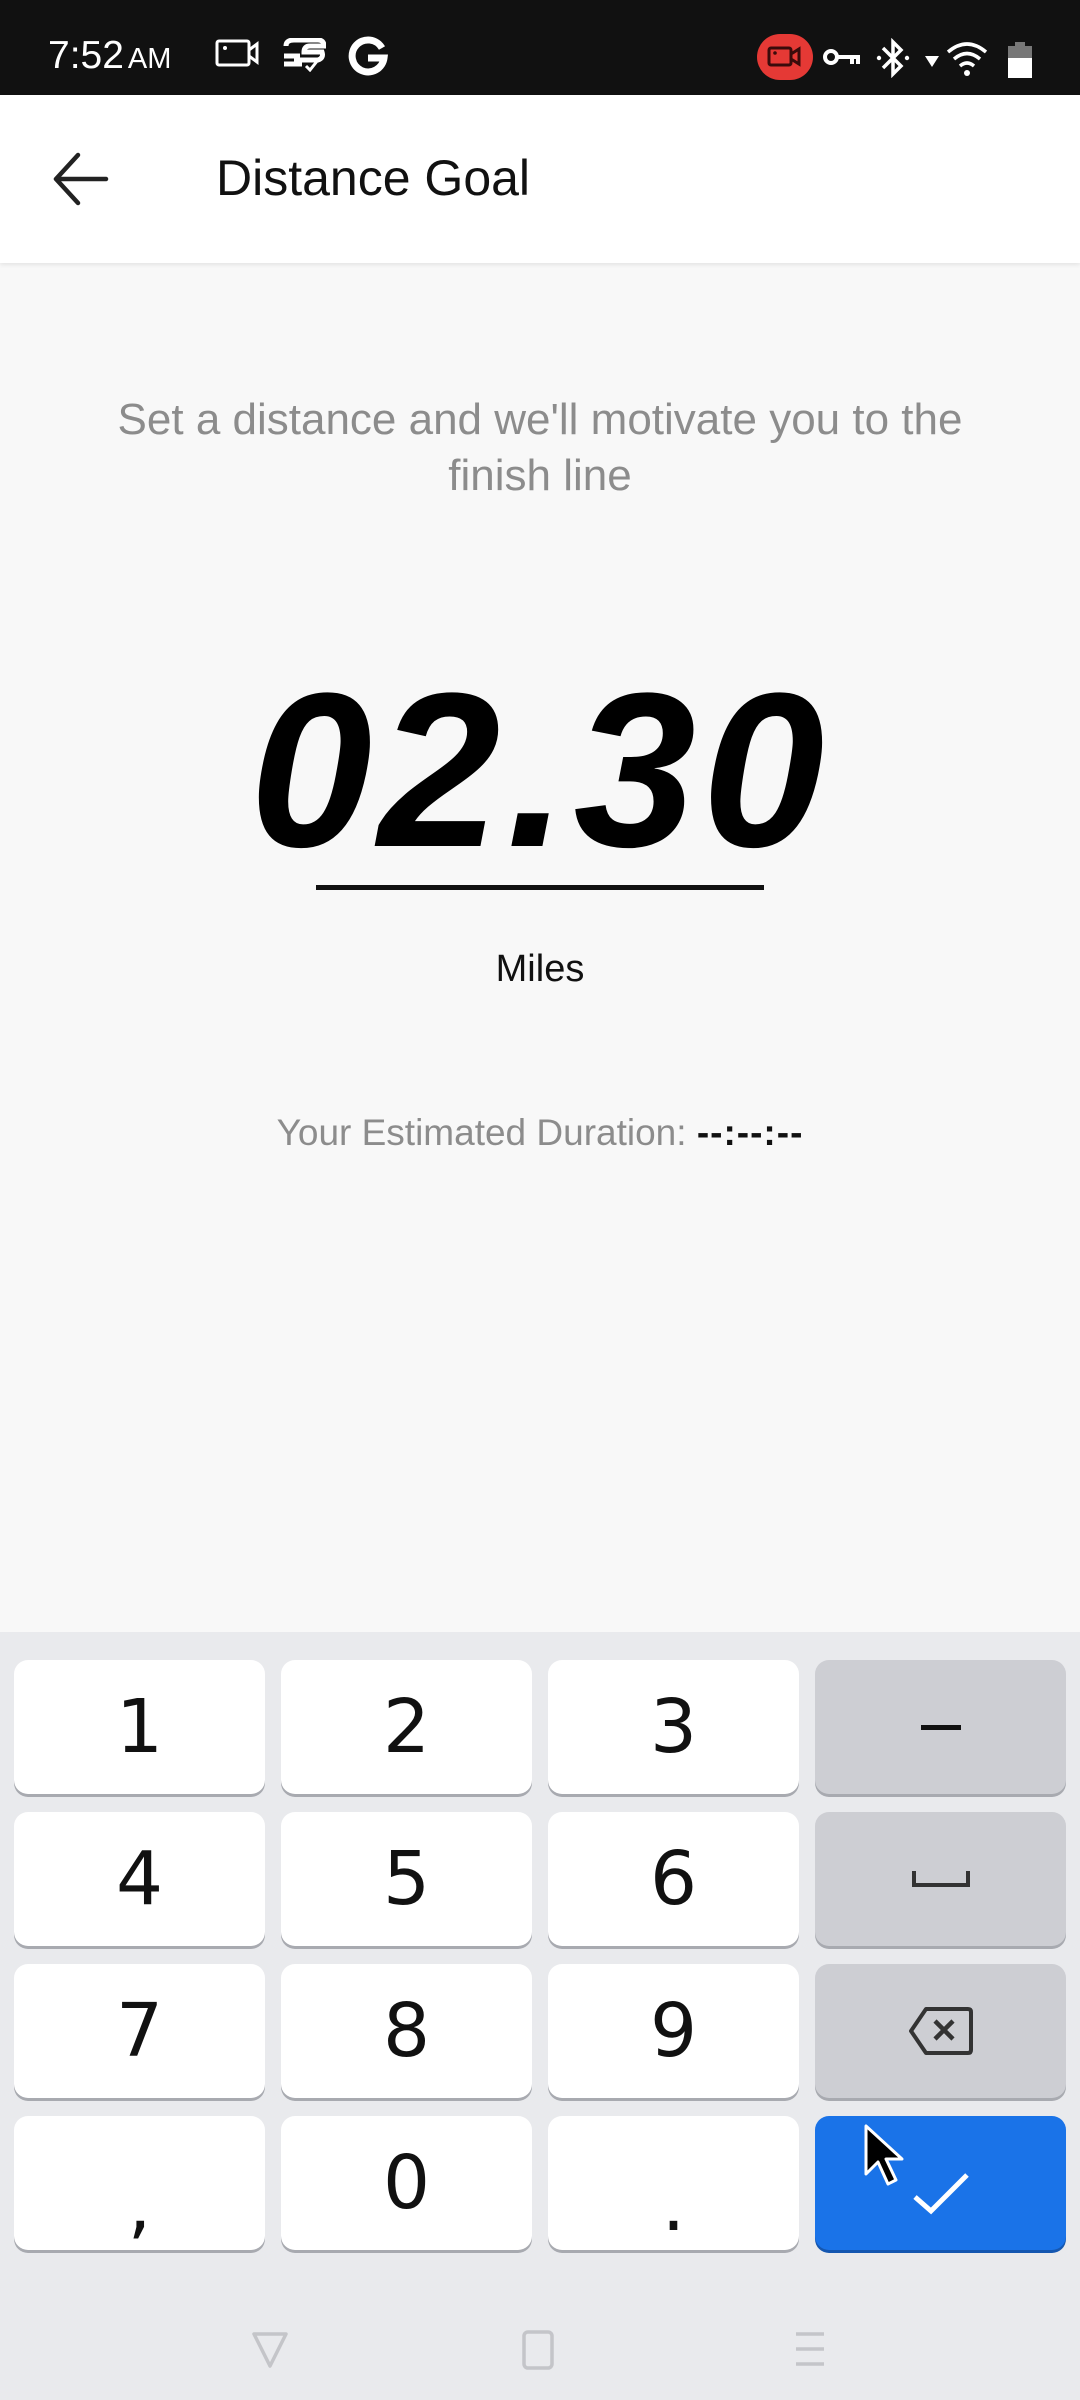 The image size is (1080, 2400). I want to click on key-label: 0, so click(406, 2183).